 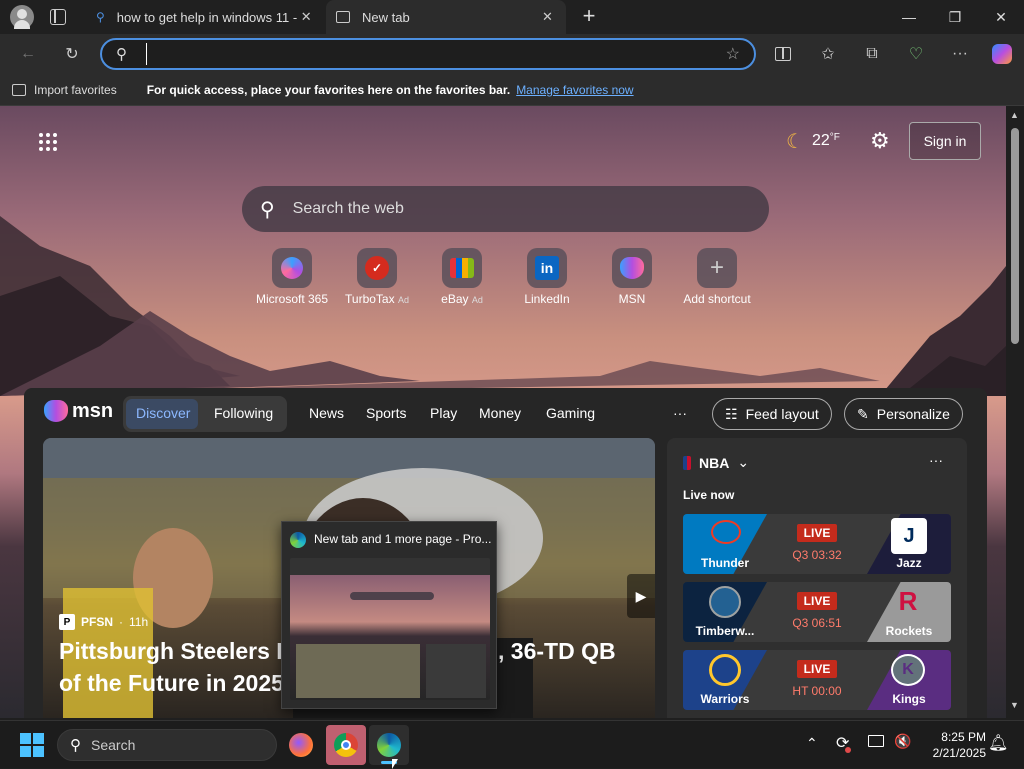 What do you see at coordinates (872, 54) in the screenshot?
I see `collections-icon: ⧉` at bounding box center [872, 54].